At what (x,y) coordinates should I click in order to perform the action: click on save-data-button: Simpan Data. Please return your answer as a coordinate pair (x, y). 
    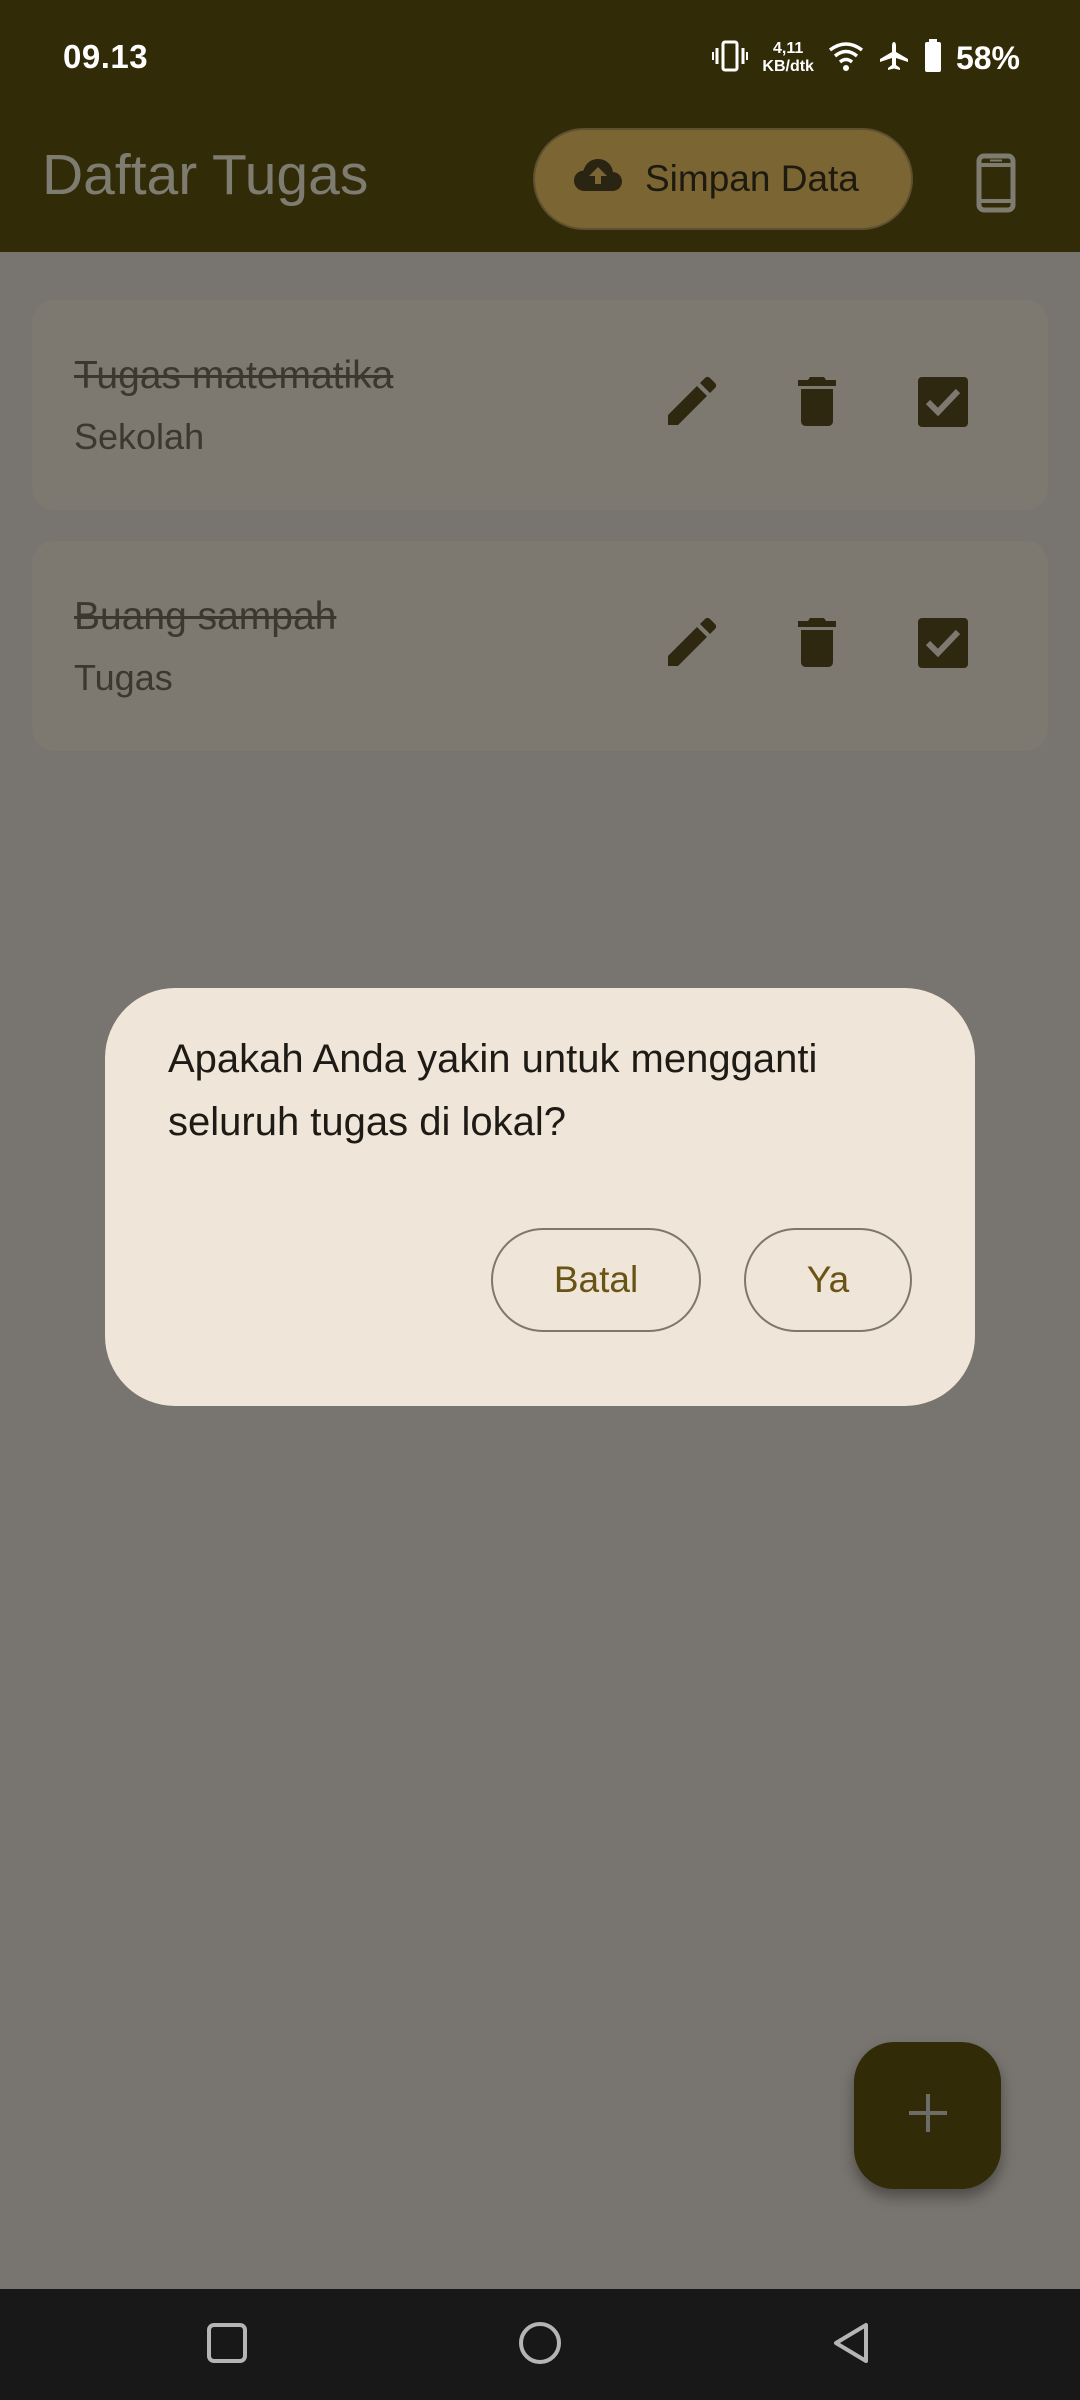
    Looking at the image, I should click on (723, 179).